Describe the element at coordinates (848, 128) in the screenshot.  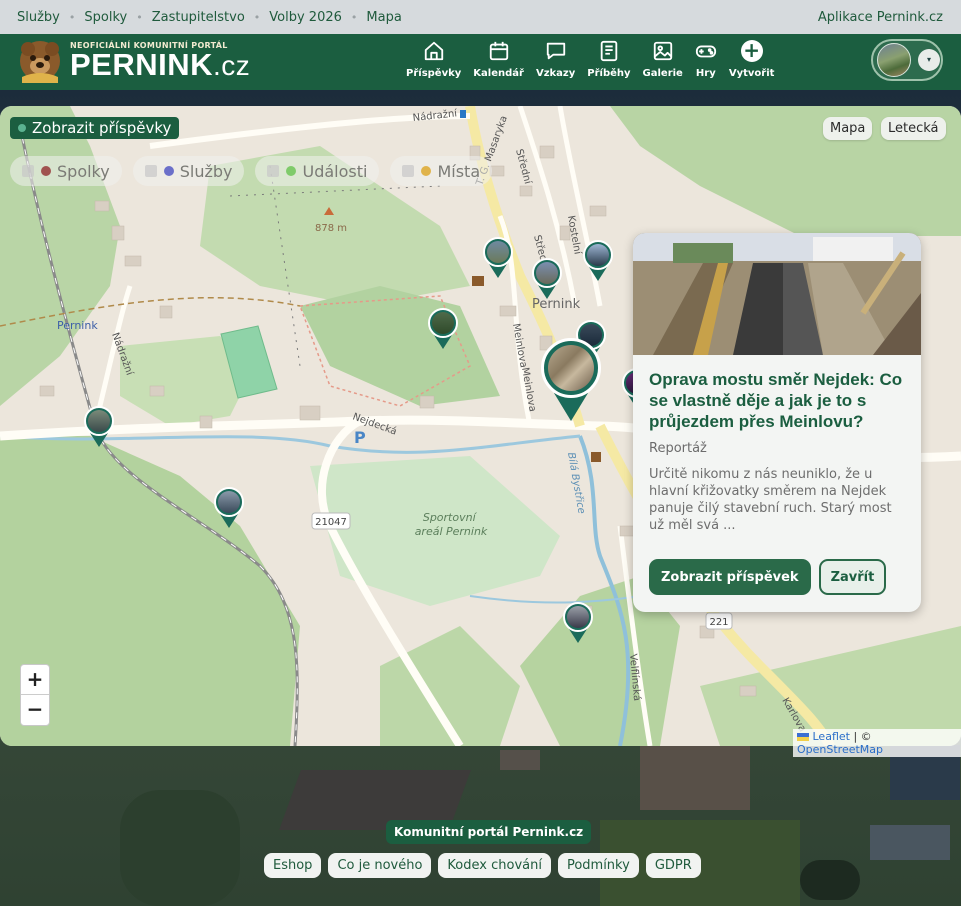
I see `layer-map-button: Mapa` at that location.